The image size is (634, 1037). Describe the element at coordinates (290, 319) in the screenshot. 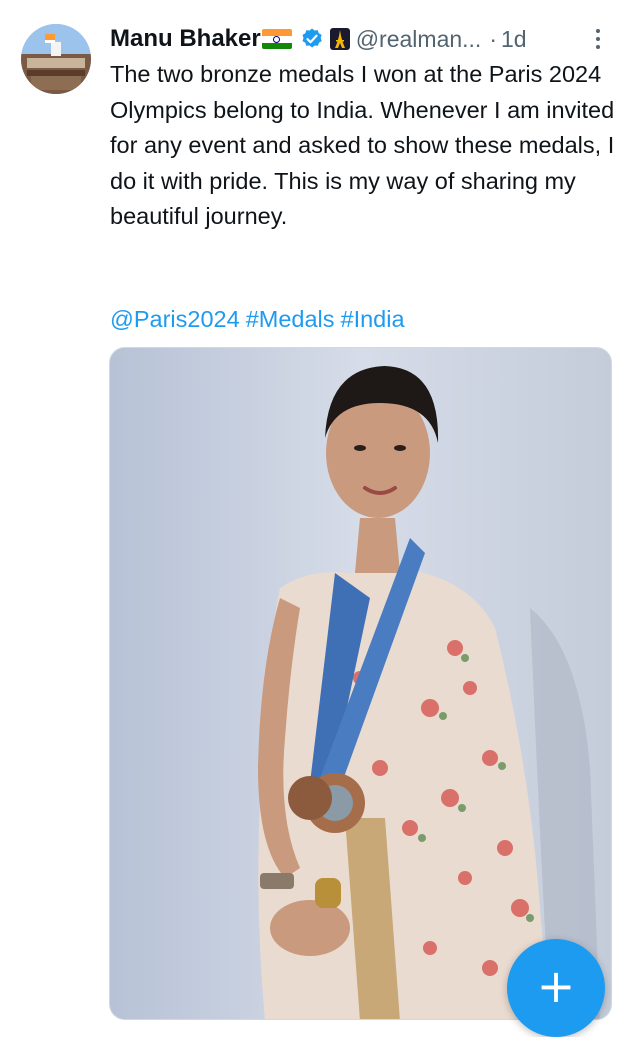

I see `hashtag-link: #Medals` at that location.